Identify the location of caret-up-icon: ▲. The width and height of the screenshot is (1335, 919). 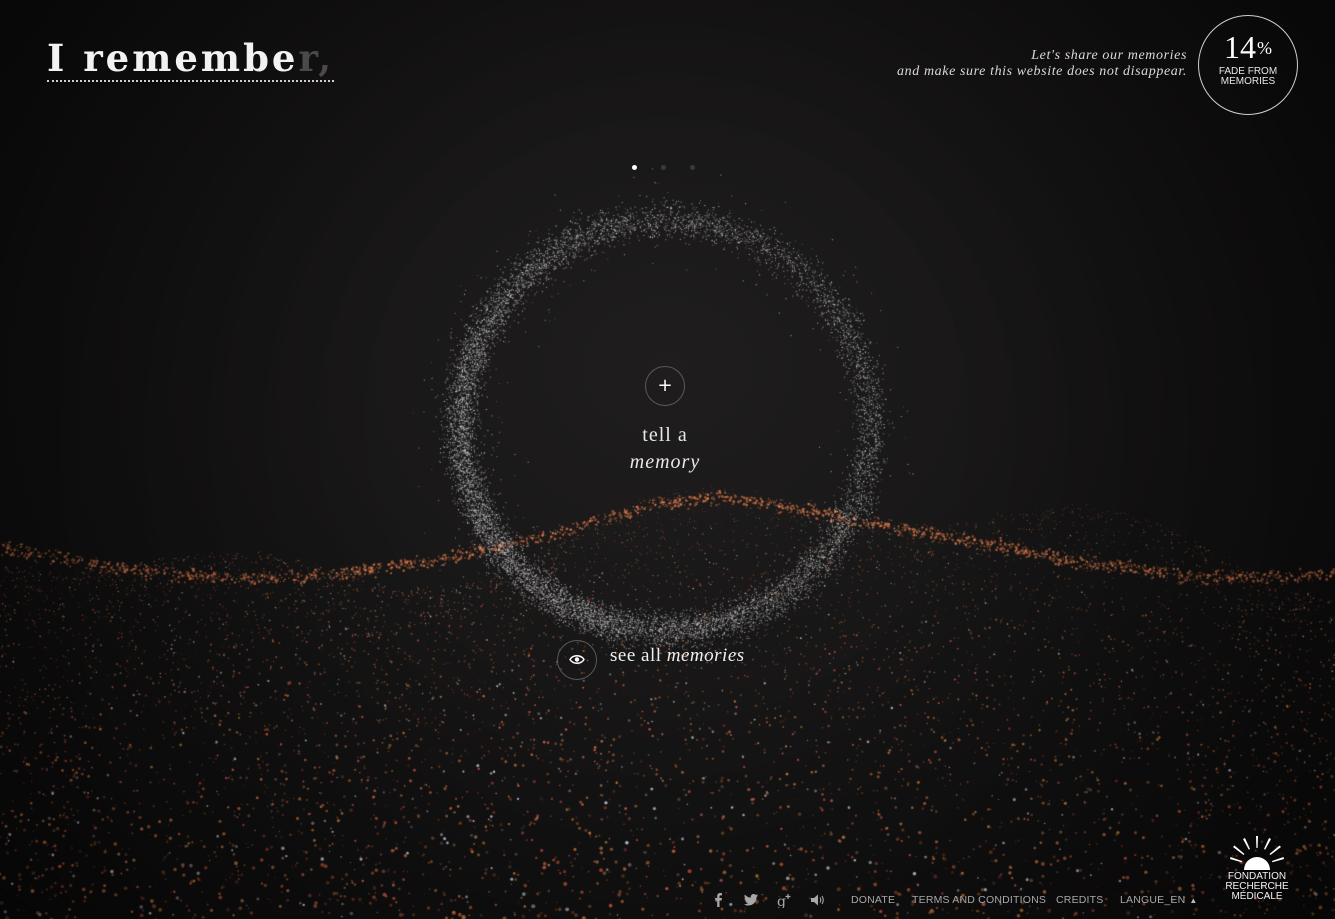
(1193, 900).